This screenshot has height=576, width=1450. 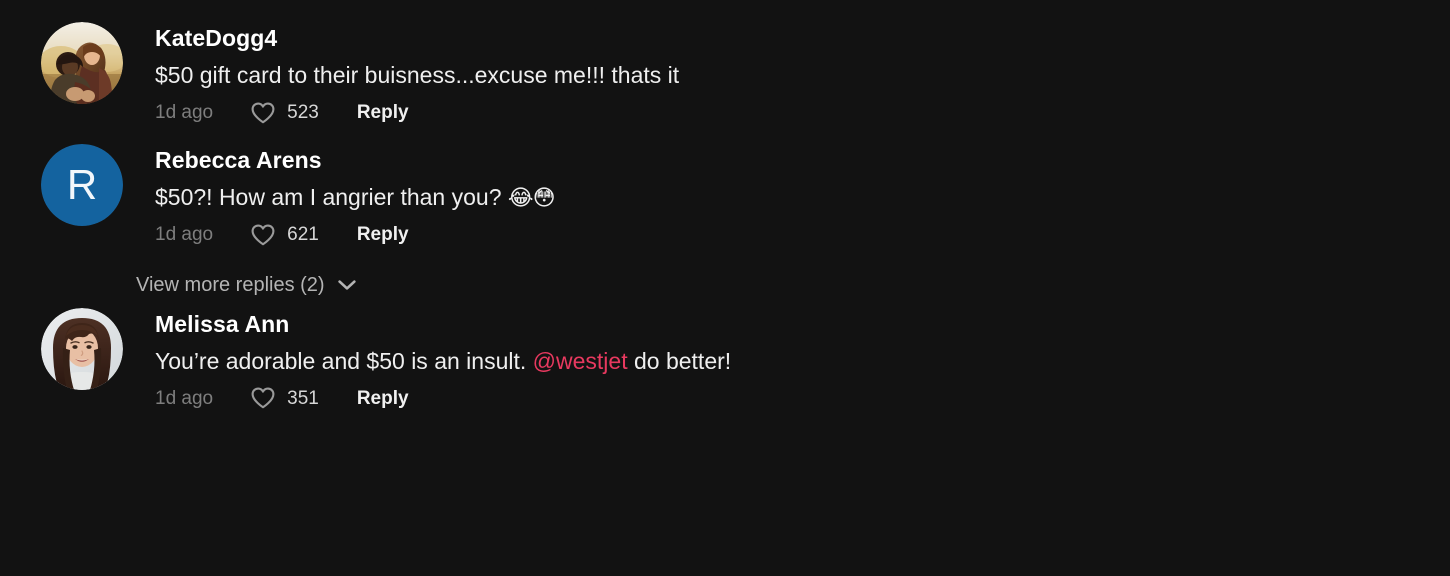 I want to click on comment-username: KateDogg4, so click(x=802, y=38).